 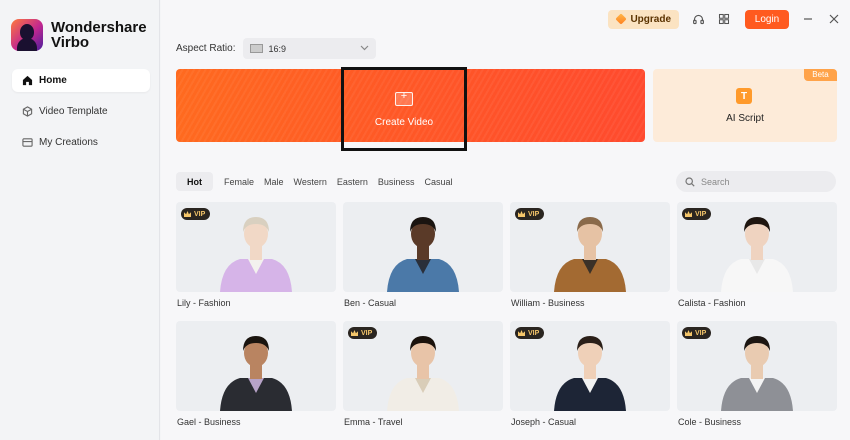 What do you see at coordinates (396, 181) in the screenshot?
I see `filter-tab-business: Business` at bounding box center [396, 181].